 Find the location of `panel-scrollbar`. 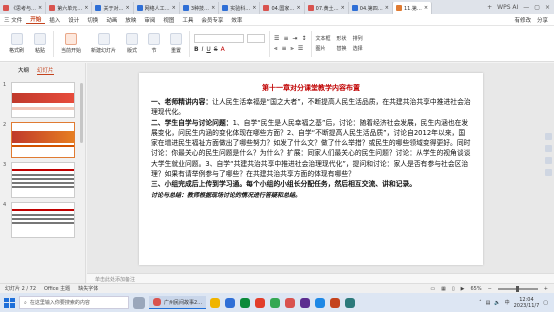

panel-scrollbar is located at coordinates (81, 113).